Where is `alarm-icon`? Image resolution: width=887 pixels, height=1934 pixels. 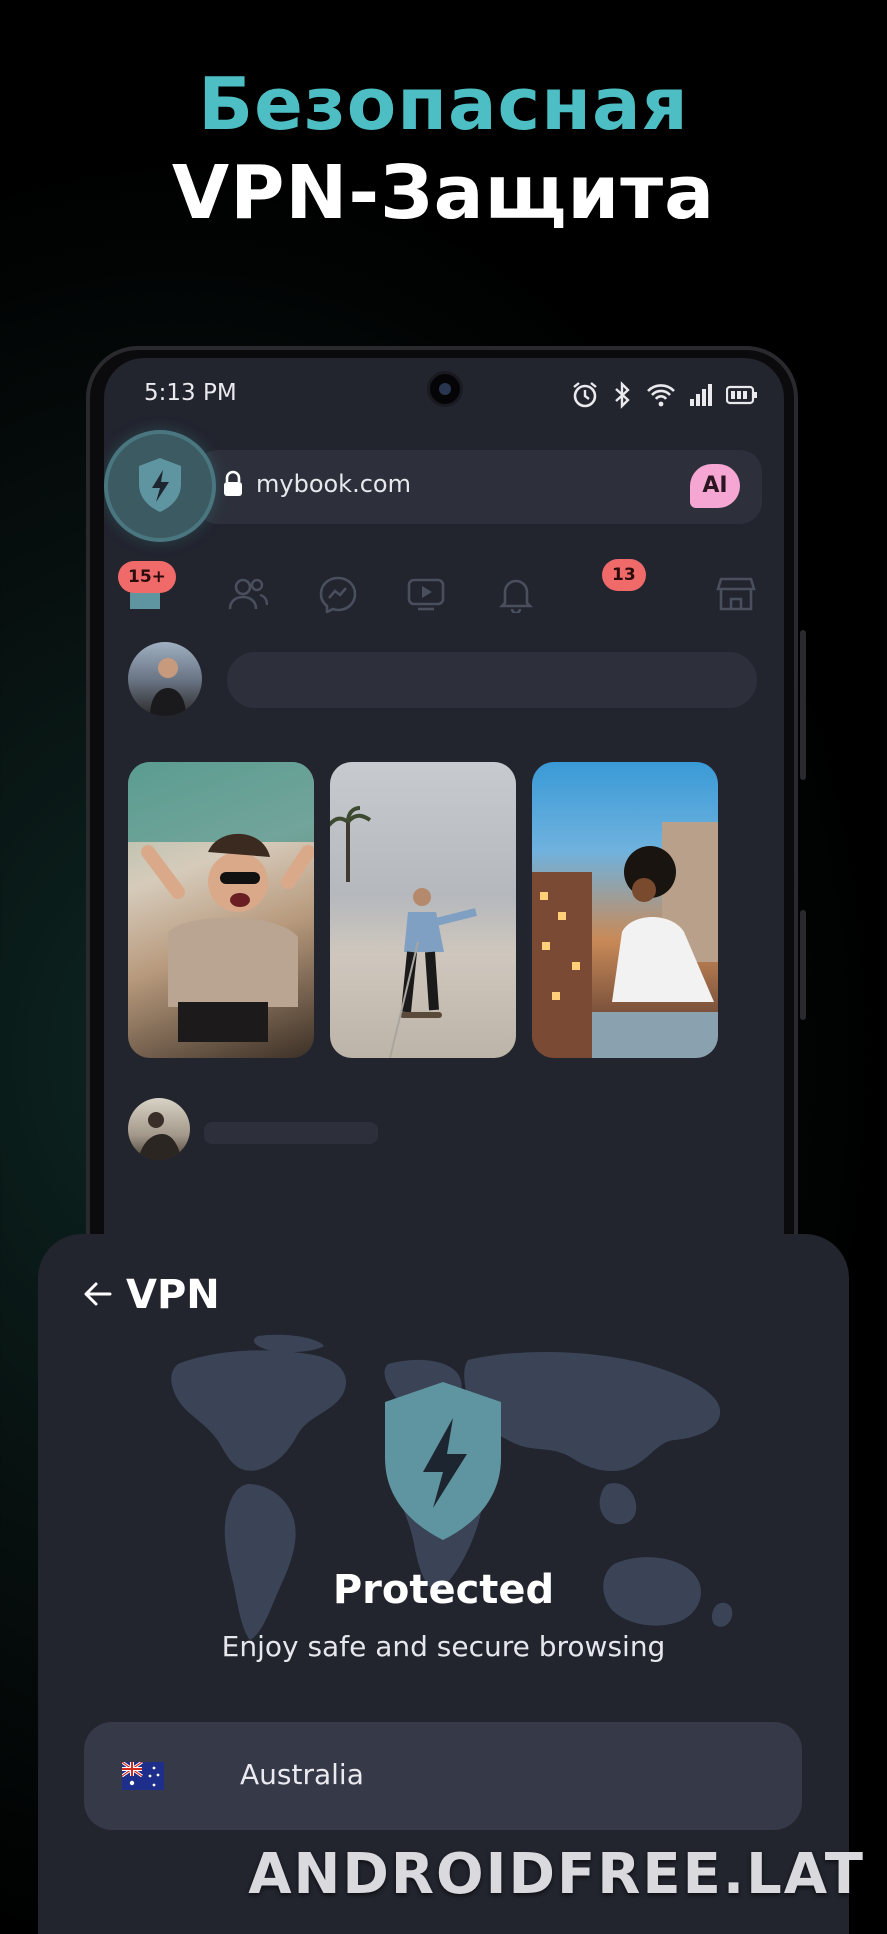 alarm-icon is located at coordinates (585, 395).